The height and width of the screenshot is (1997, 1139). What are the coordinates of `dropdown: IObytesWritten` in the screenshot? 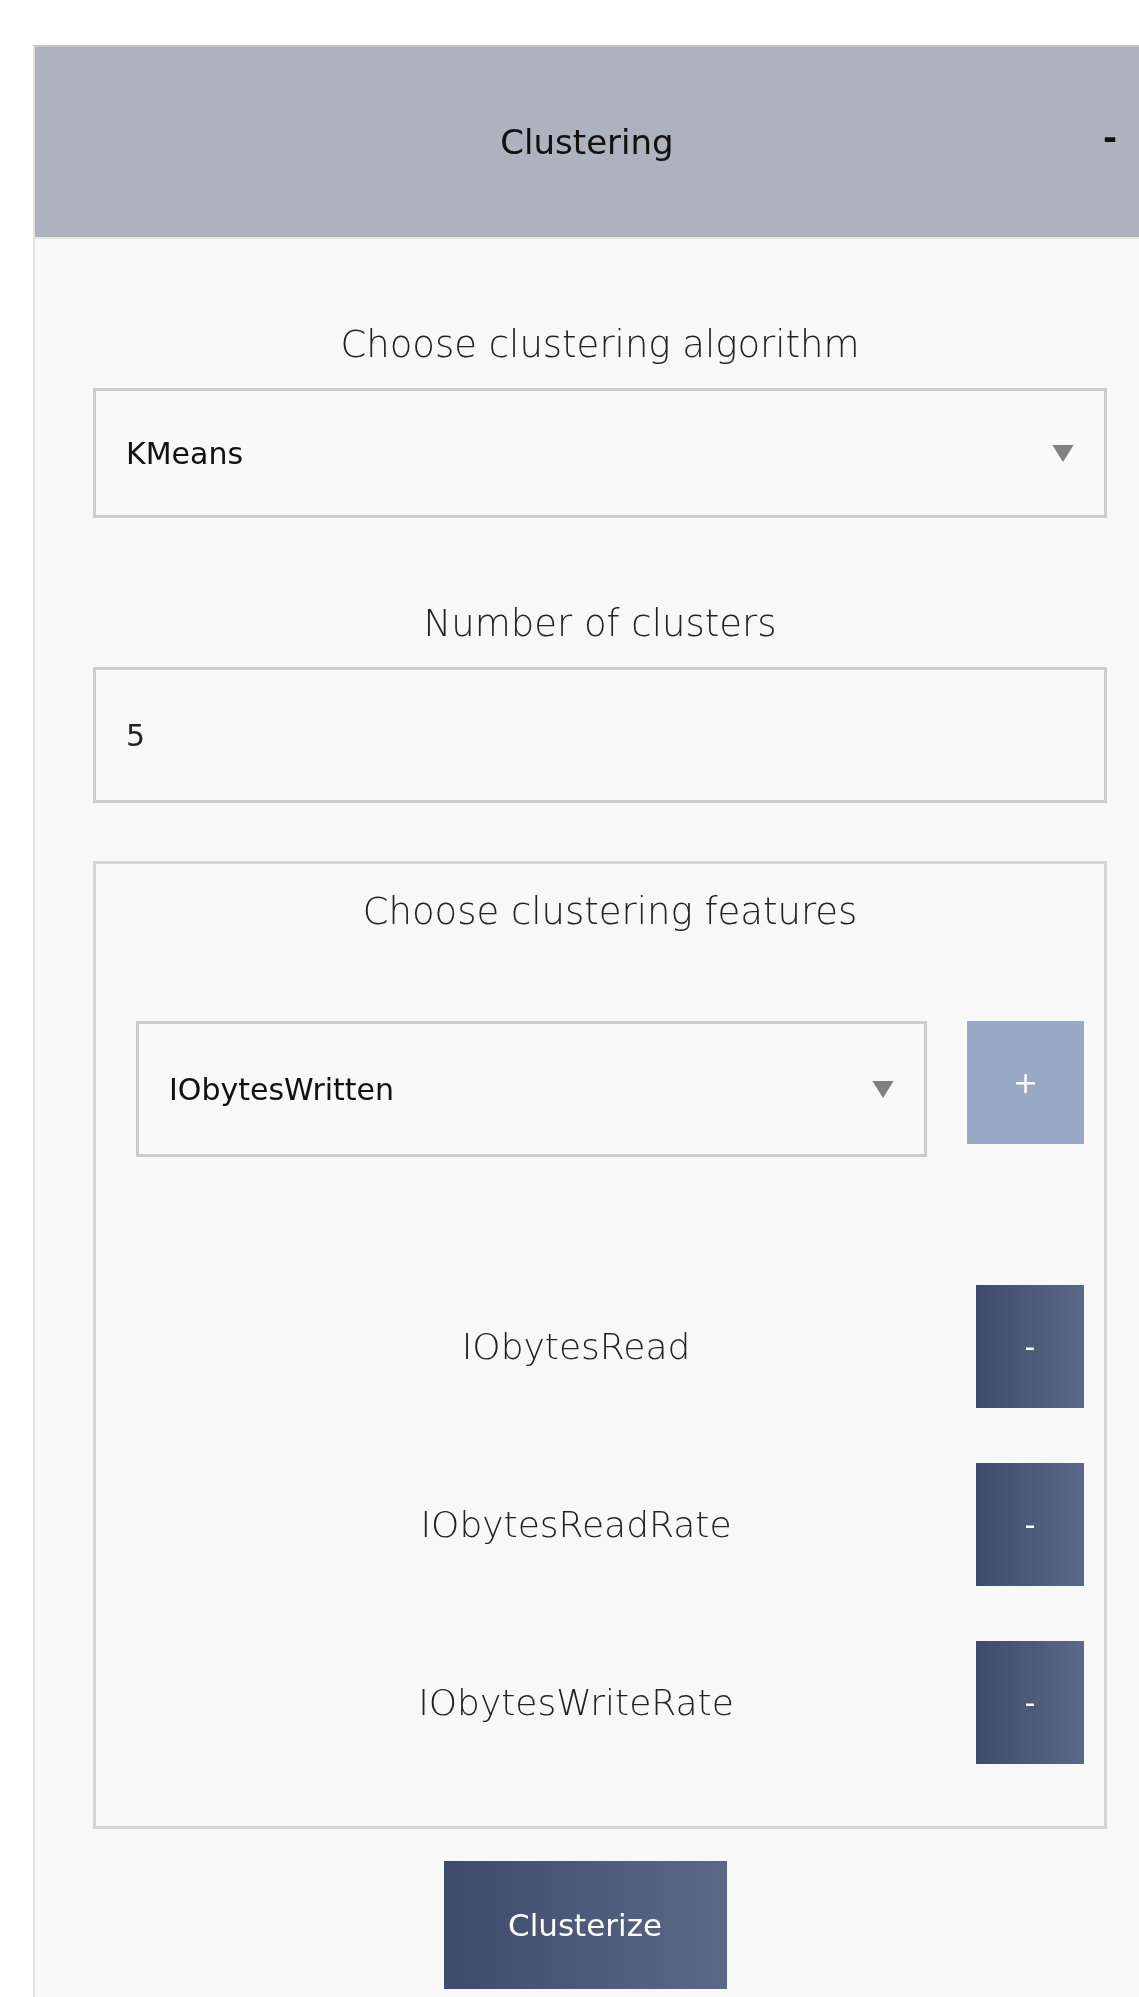 It's located at (532, 1089).